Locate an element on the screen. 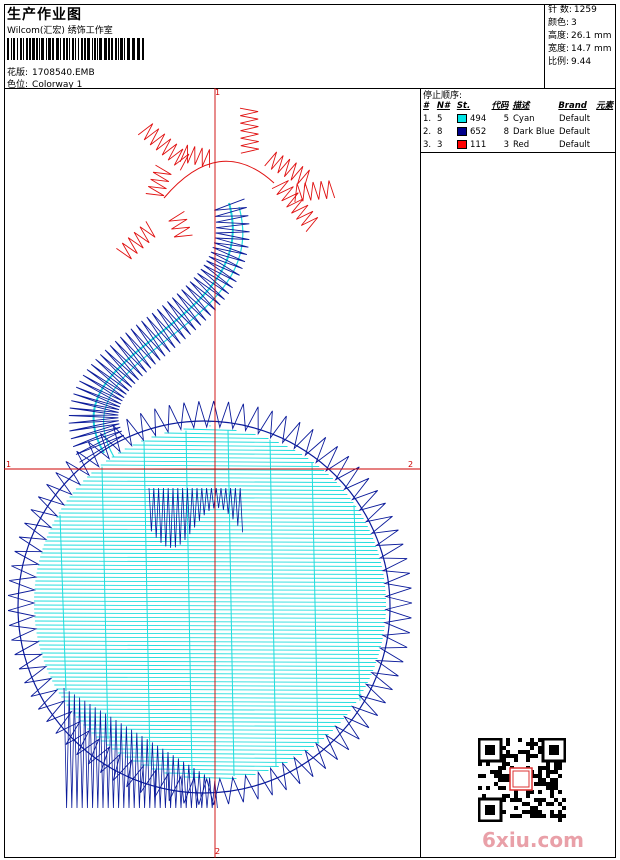 The height and width of the screenshot is (860, 620). row-needle: 8 is located at coordinates (440, 132).